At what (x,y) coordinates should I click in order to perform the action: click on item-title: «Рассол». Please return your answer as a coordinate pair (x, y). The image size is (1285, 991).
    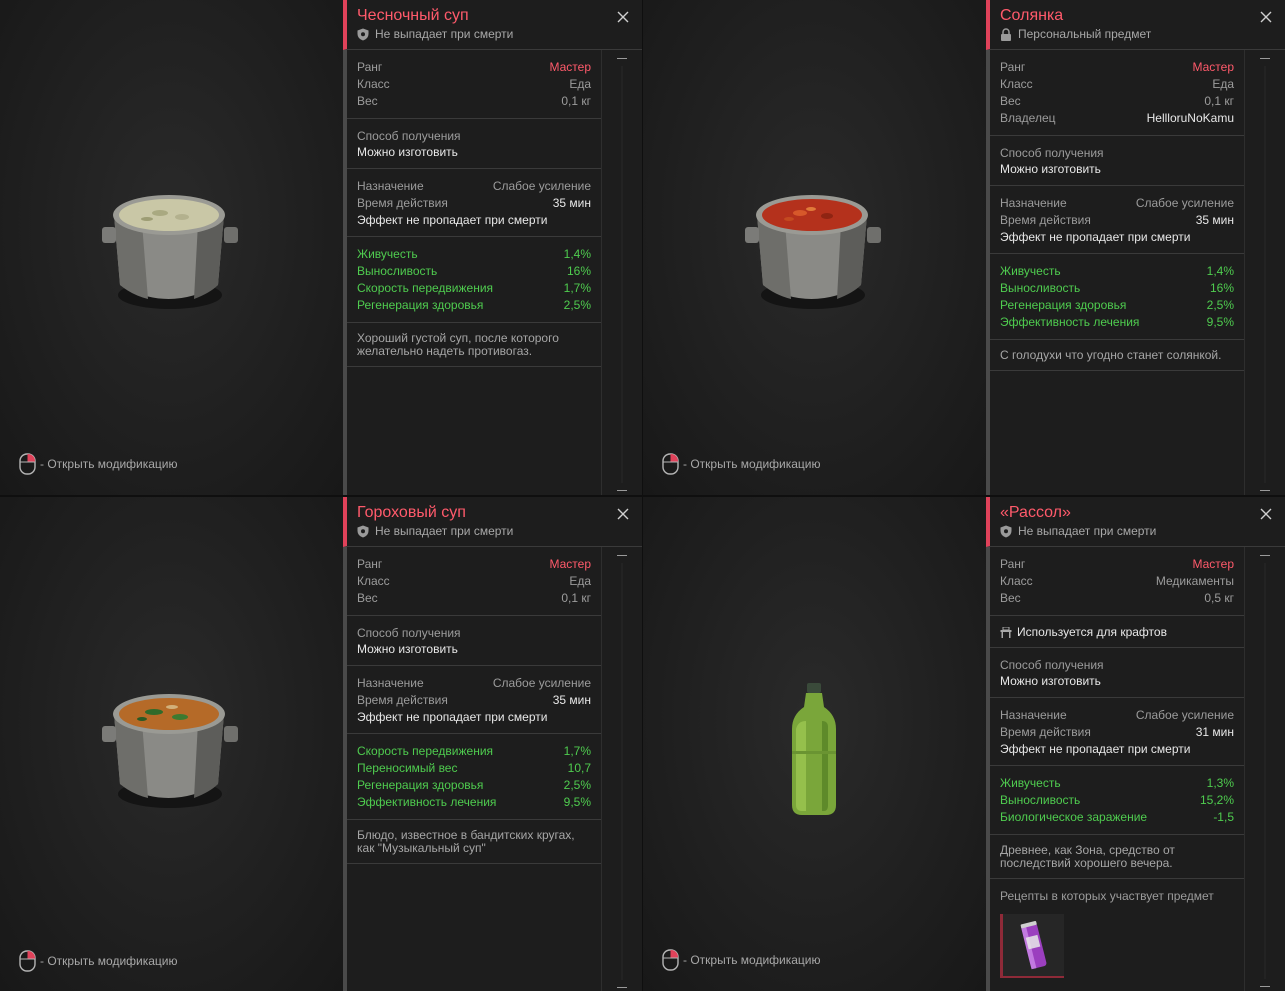
    Looking at the image, I should click on (1035, 512).